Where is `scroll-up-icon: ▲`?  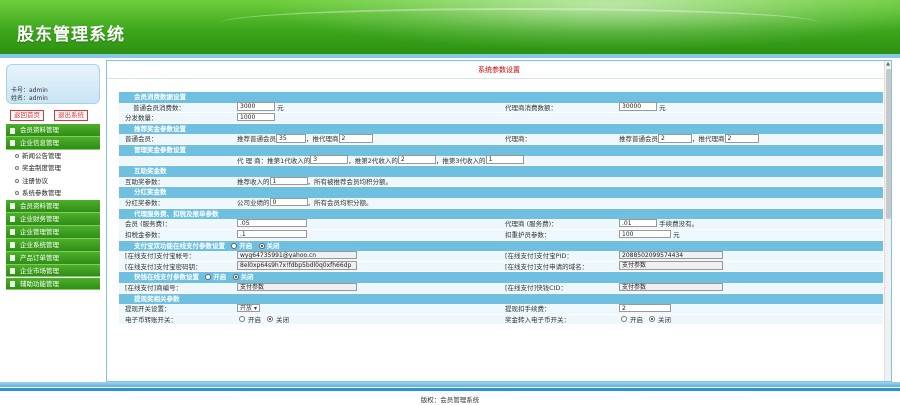 scroll-up-icon: ▲ is located at coordinates (888, 64).